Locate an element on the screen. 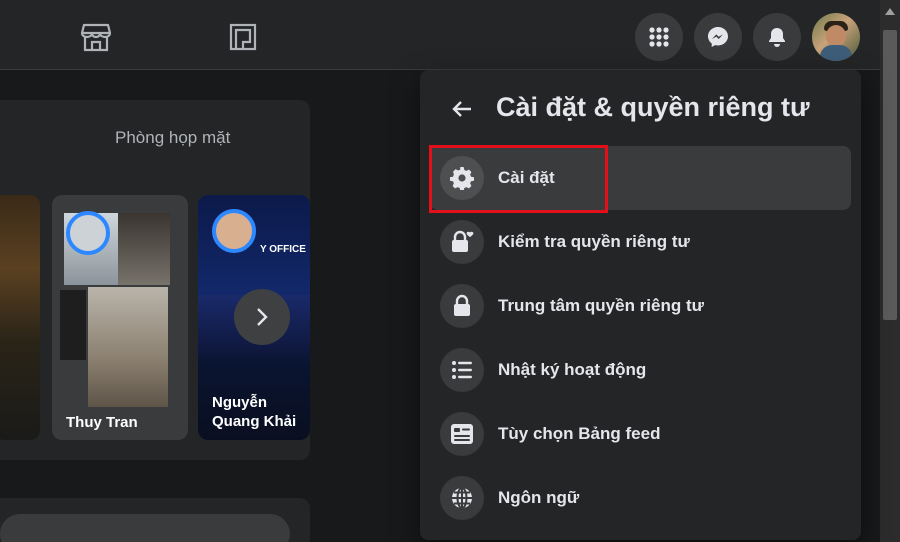  notifications-icon is located at coordinates (777, 37).